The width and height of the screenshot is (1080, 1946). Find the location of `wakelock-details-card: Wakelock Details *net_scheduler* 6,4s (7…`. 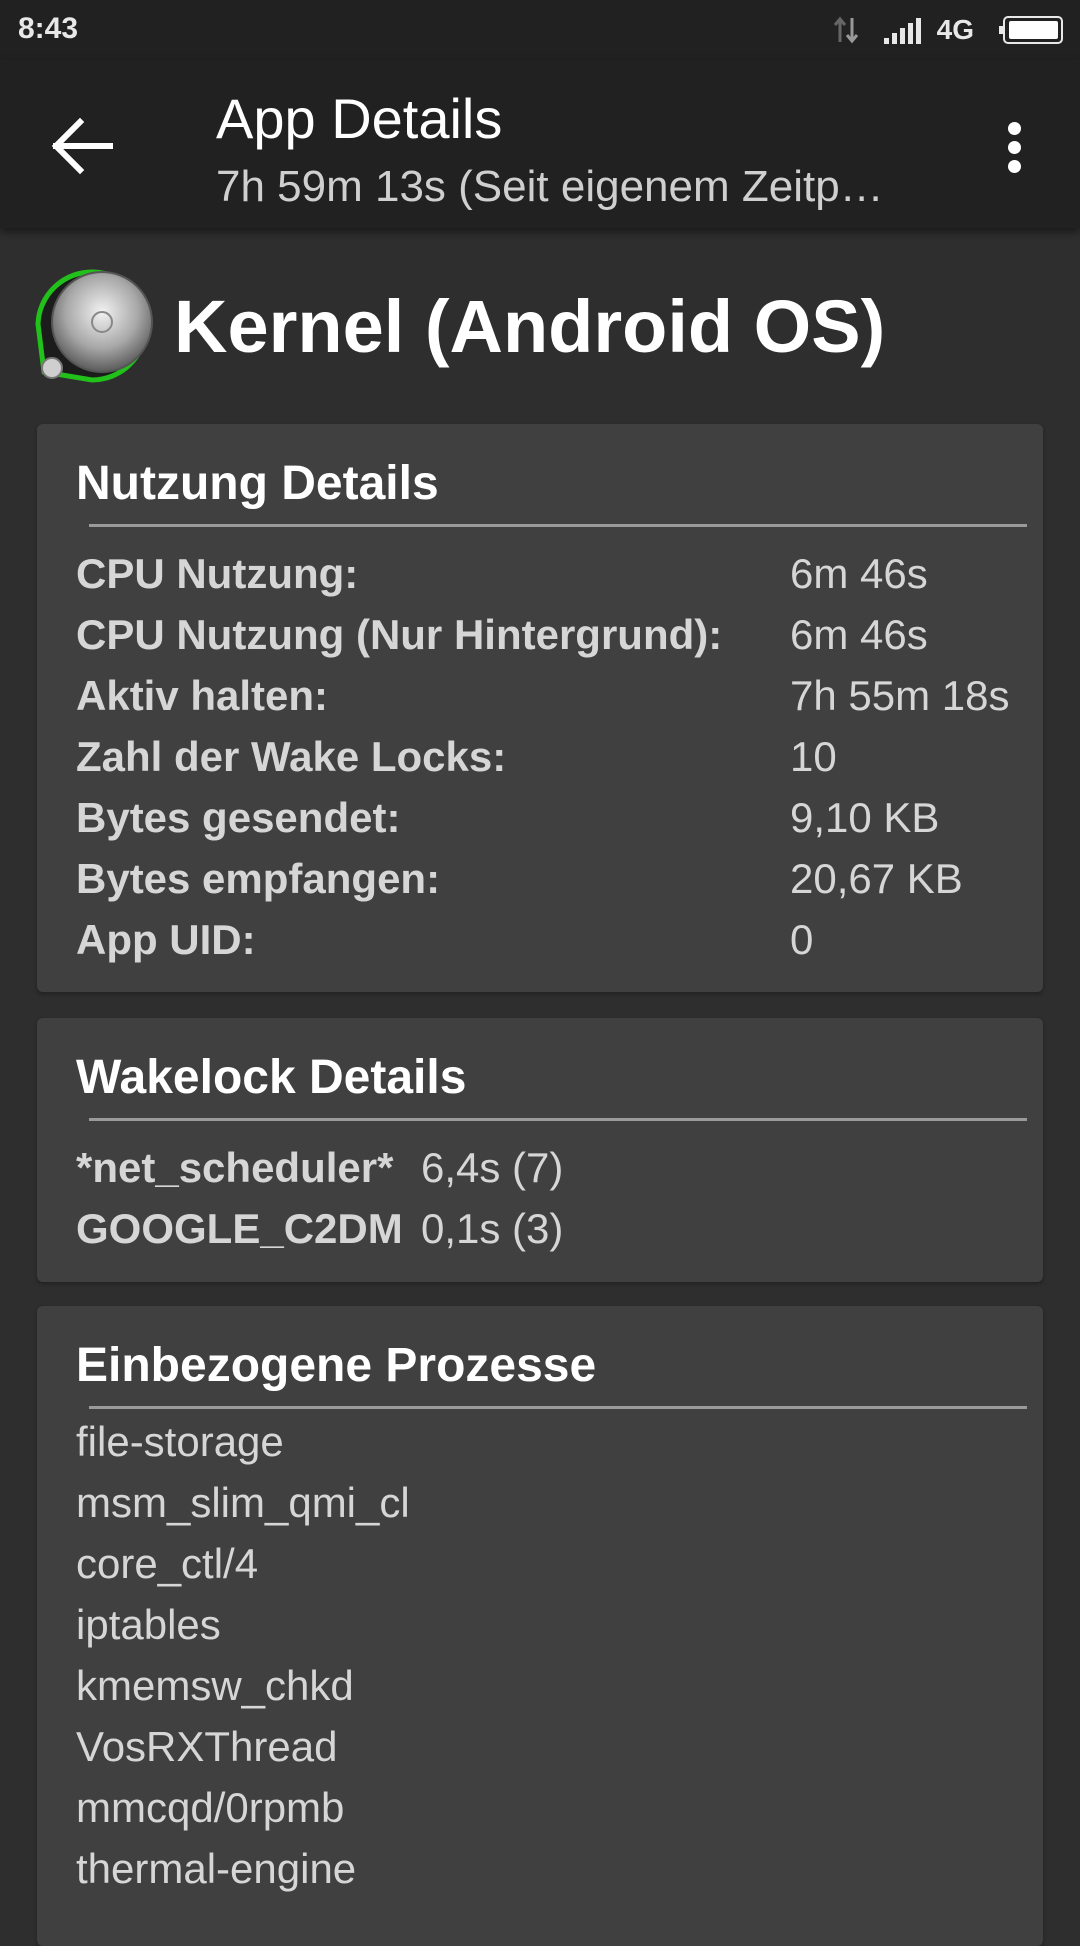

wakelock-details-card: Wakelock Details *net_scheduler* 6,4s (7… is located at coordinates (540, 1150).